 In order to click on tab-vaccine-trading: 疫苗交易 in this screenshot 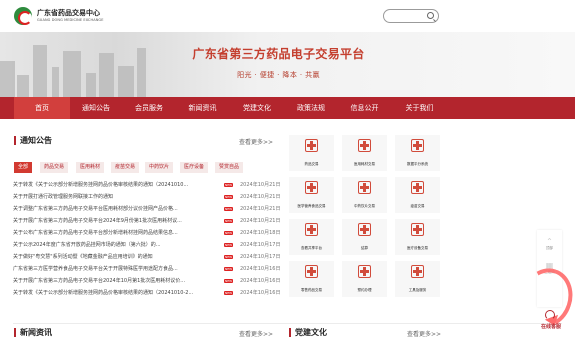, I will do `click(125, 167)`.